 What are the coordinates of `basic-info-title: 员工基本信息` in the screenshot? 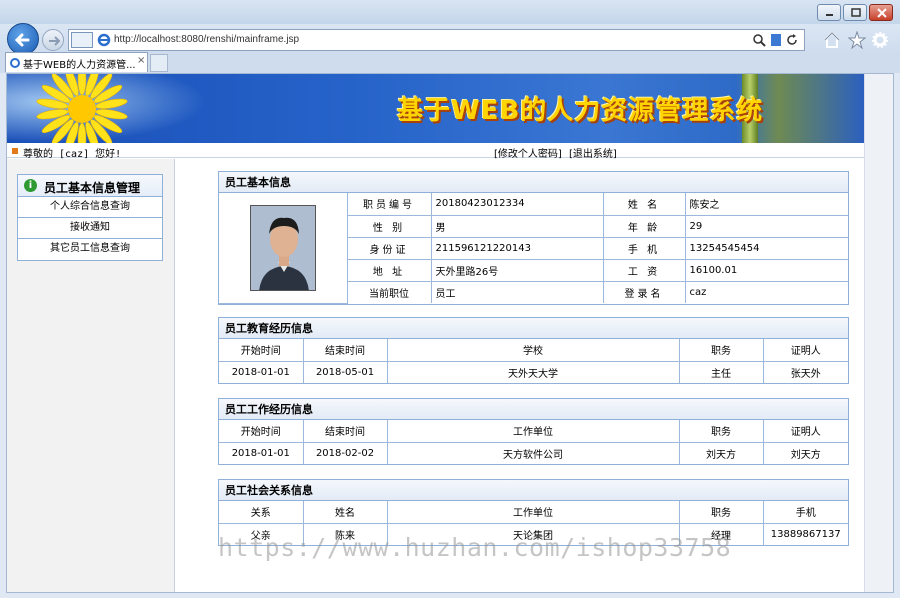 It's located at (533, 182).